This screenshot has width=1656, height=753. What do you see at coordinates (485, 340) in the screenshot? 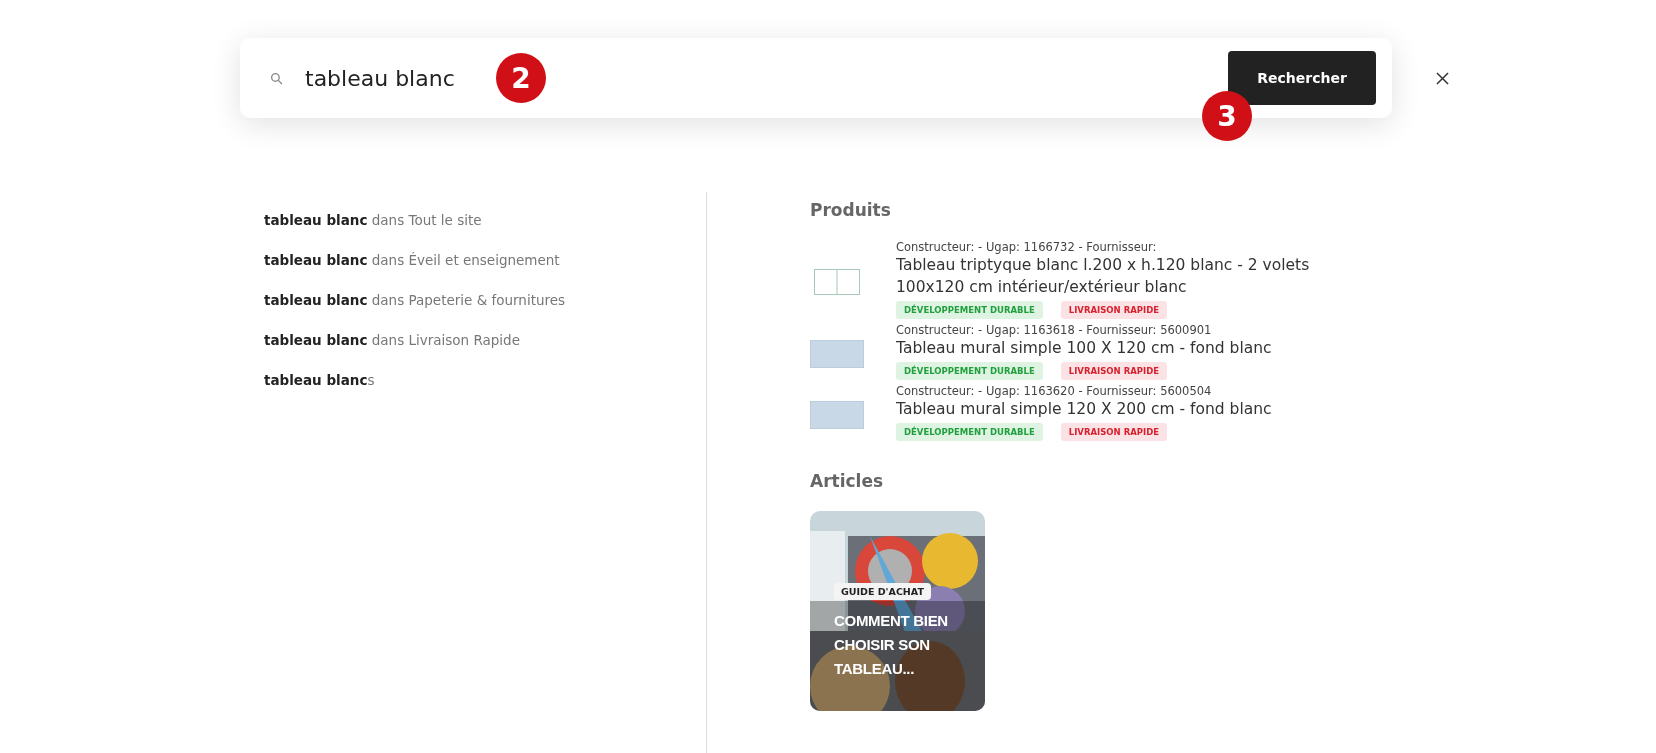
I see `suggestion-link: tableau blanc dans Livraison Rapide` at bounding box center [485, 340].